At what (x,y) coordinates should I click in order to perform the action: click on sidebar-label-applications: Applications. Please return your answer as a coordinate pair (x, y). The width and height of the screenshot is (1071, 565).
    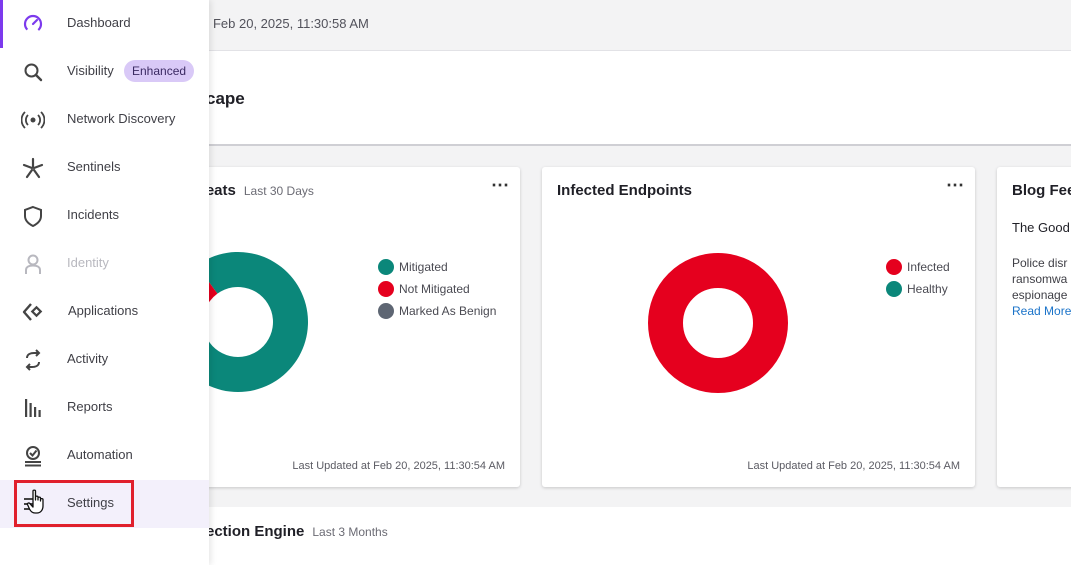
    Looking at the image, I should click on (103, 310).